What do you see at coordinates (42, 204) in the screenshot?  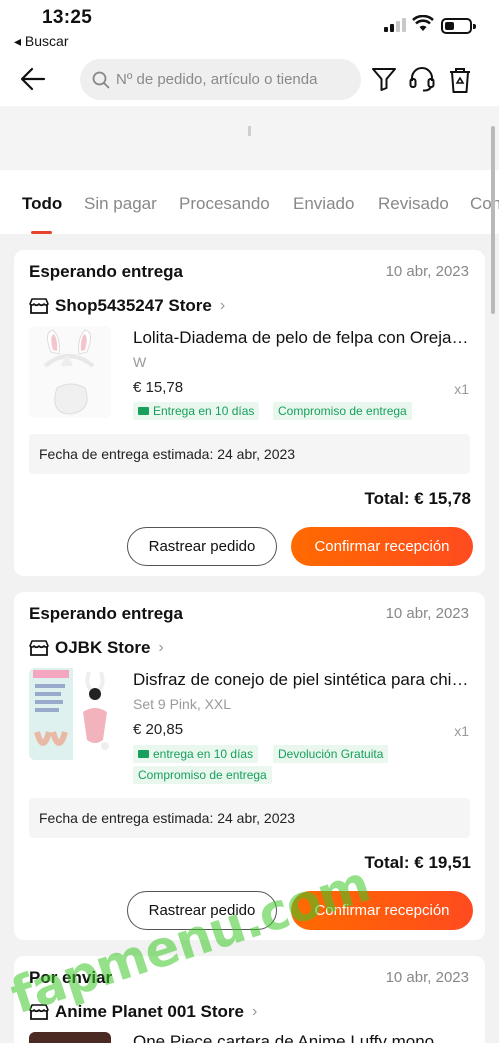 I see `tab-todo: Todo` at bounding box center [42, 204].